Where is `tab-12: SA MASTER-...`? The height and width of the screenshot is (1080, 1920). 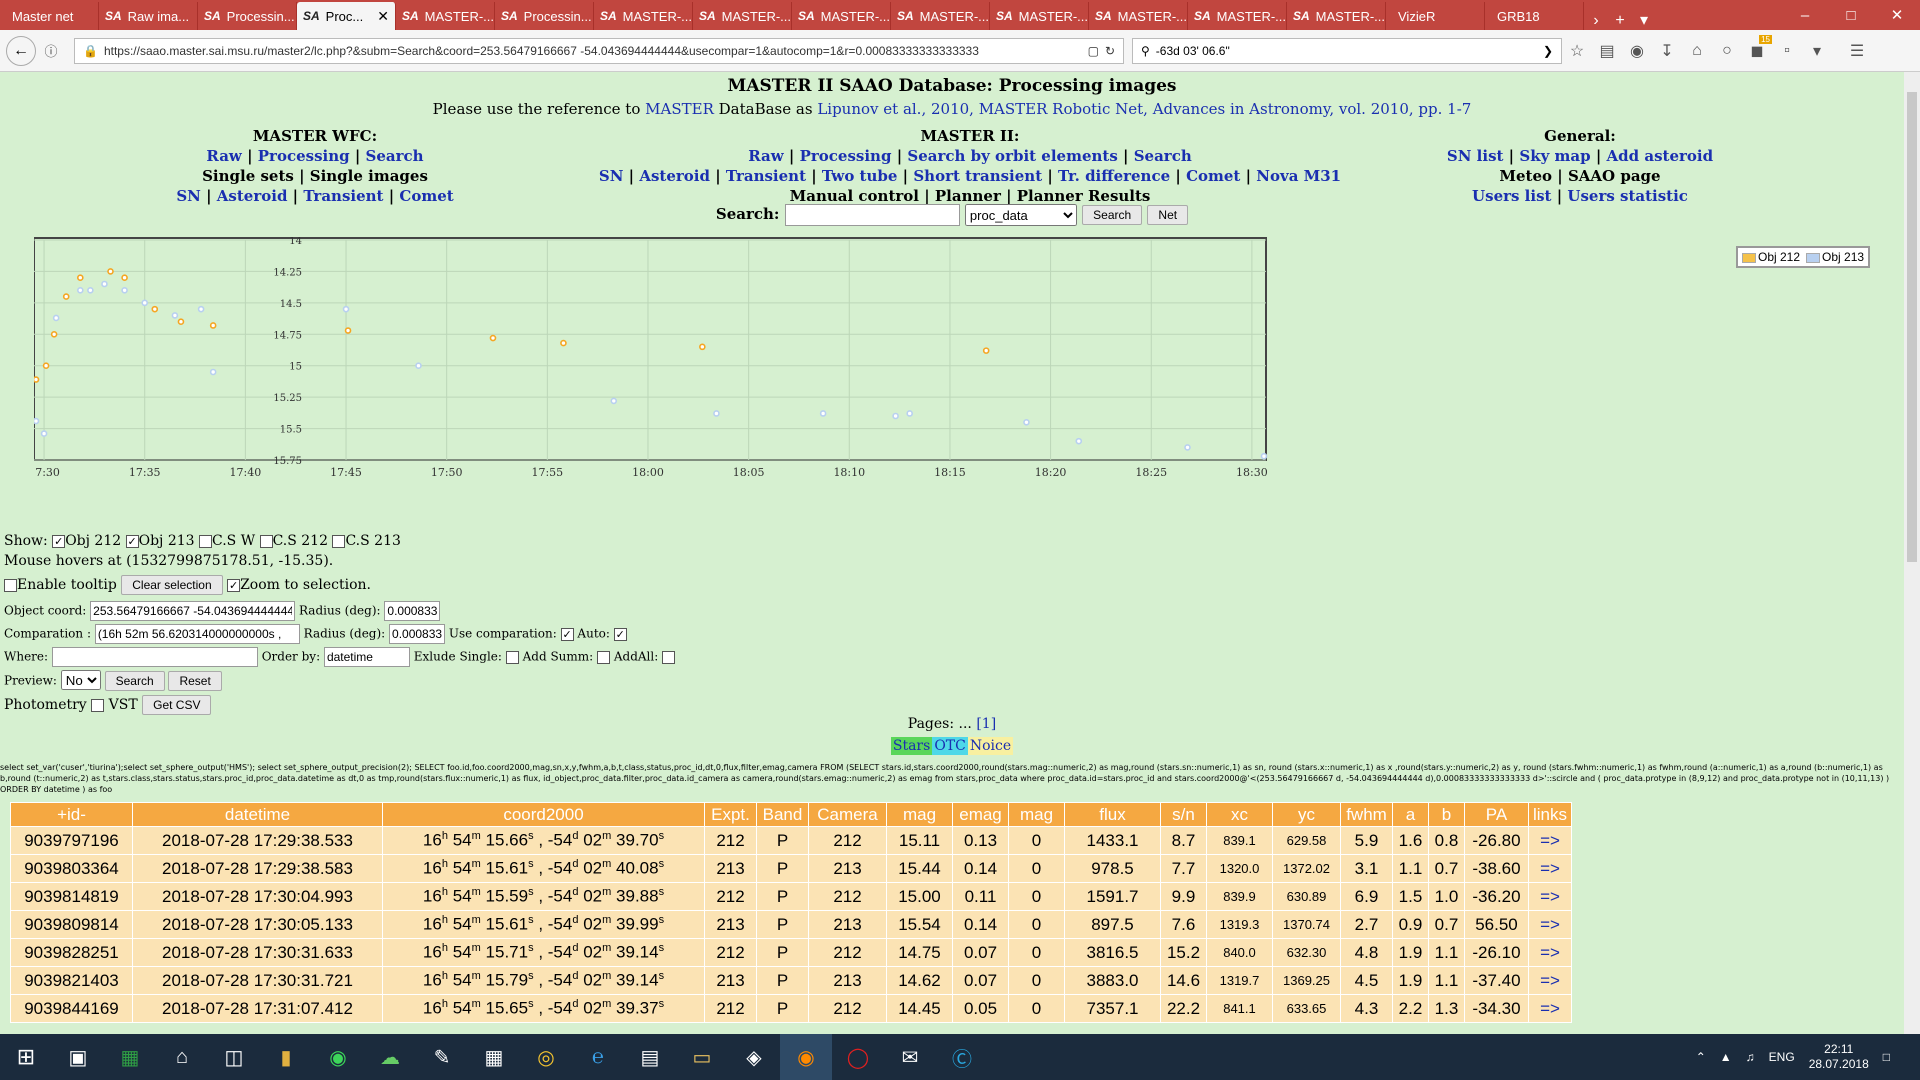
tab-12: SA MASTER-... is located at coordinates (1237, 16).